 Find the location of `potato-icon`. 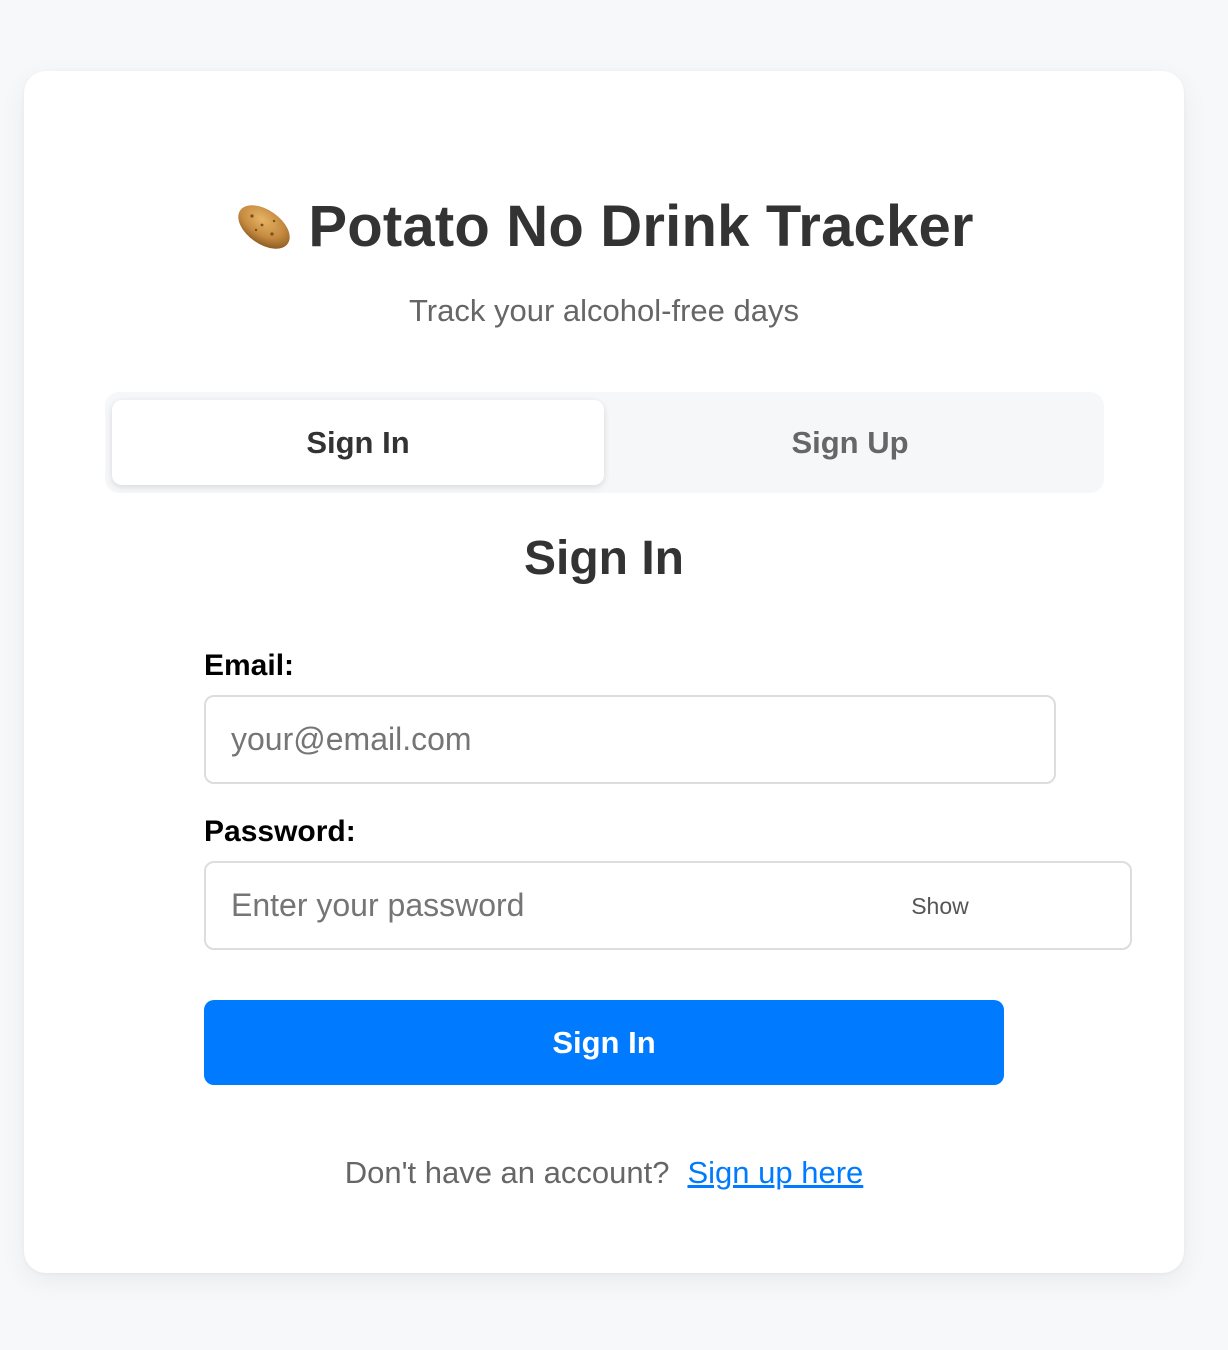

potato-icon is located at coordinates (264, 227).